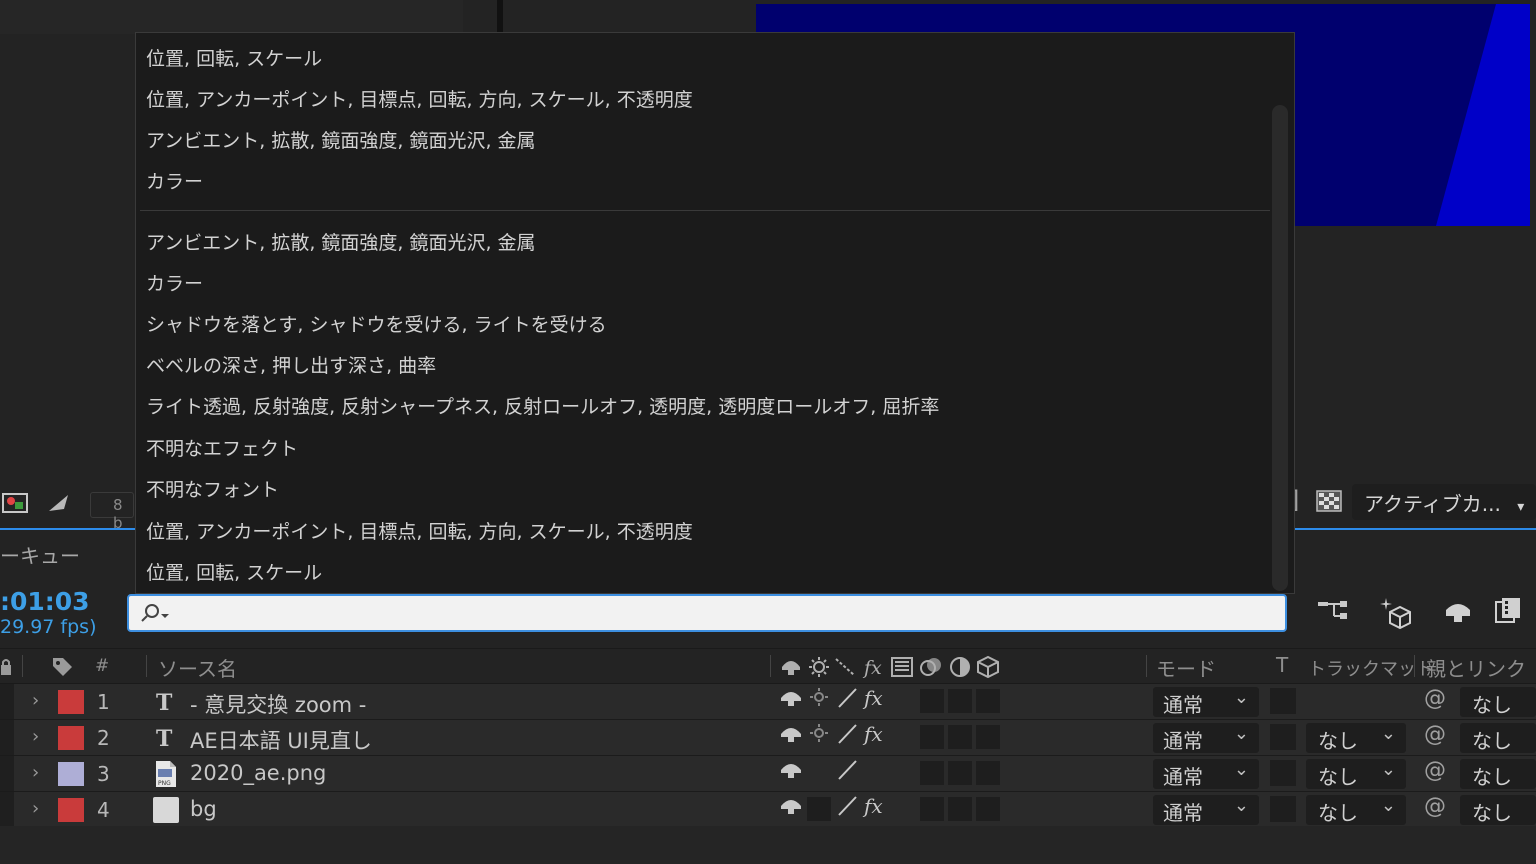 The width and height of the screenshot is (1536, 864). Describe the element at coordinates (1444, 502) in the screenshot. I see `active-camera-select: アクティブカ... ▾` at that location.